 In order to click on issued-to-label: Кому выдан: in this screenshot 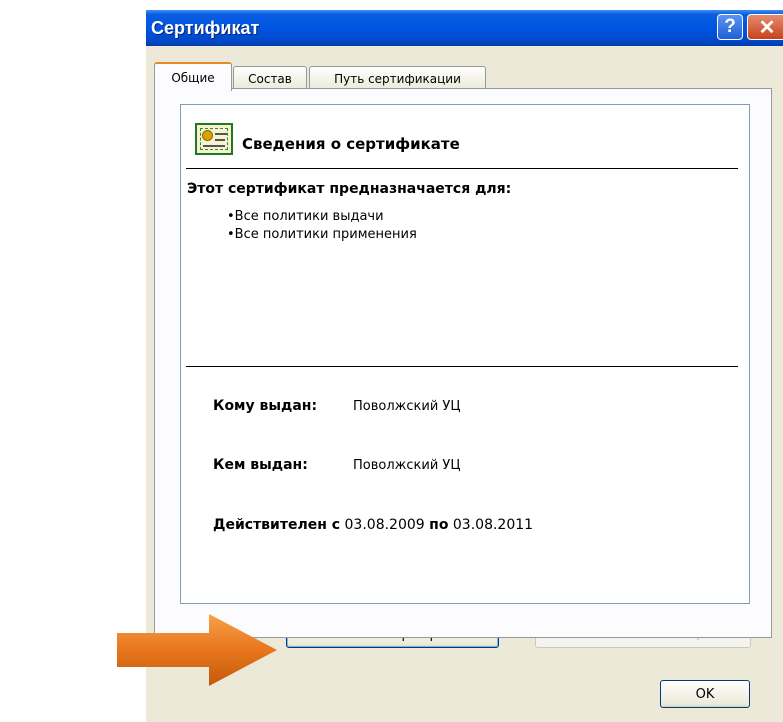, I will do `click(265, 406)`.